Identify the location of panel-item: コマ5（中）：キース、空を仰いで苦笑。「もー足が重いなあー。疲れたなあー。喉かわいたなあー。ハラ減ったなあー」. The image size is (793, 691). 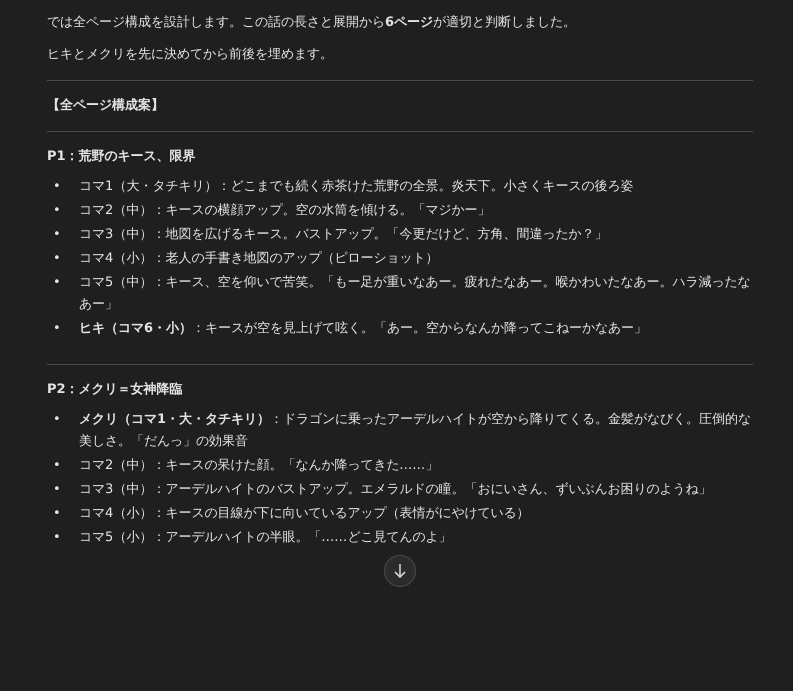
(415, 294).